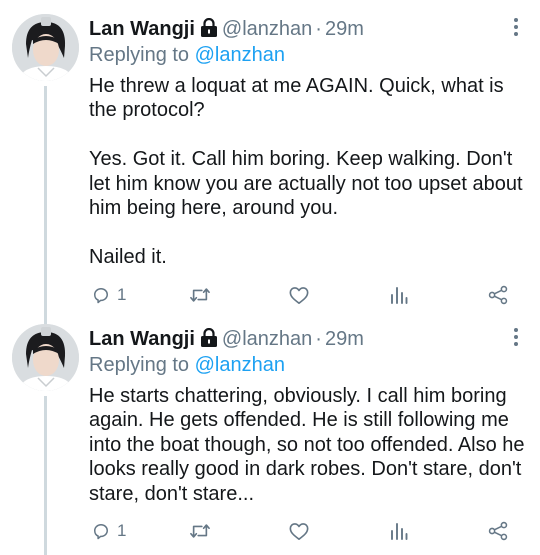 The image size is (540, 555). What do you see at coordinates (128, 256) in the screenshot?
I see `tweet-paragraph: Nailed it.` at bounding box center [128, 256].